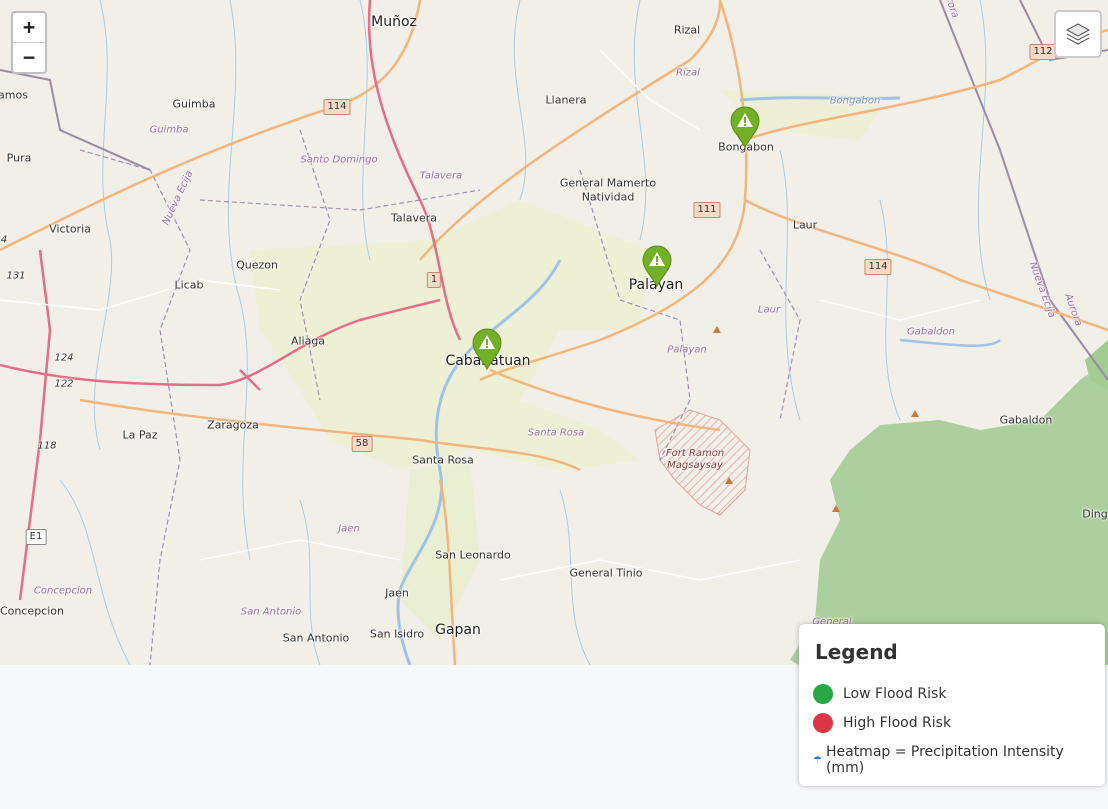 Image resolution: width=1108 pixels, height=809 pixels. Describe the element at coordinates (608, 197) in the screenshot. I see `place-label: Natividad` at that location.